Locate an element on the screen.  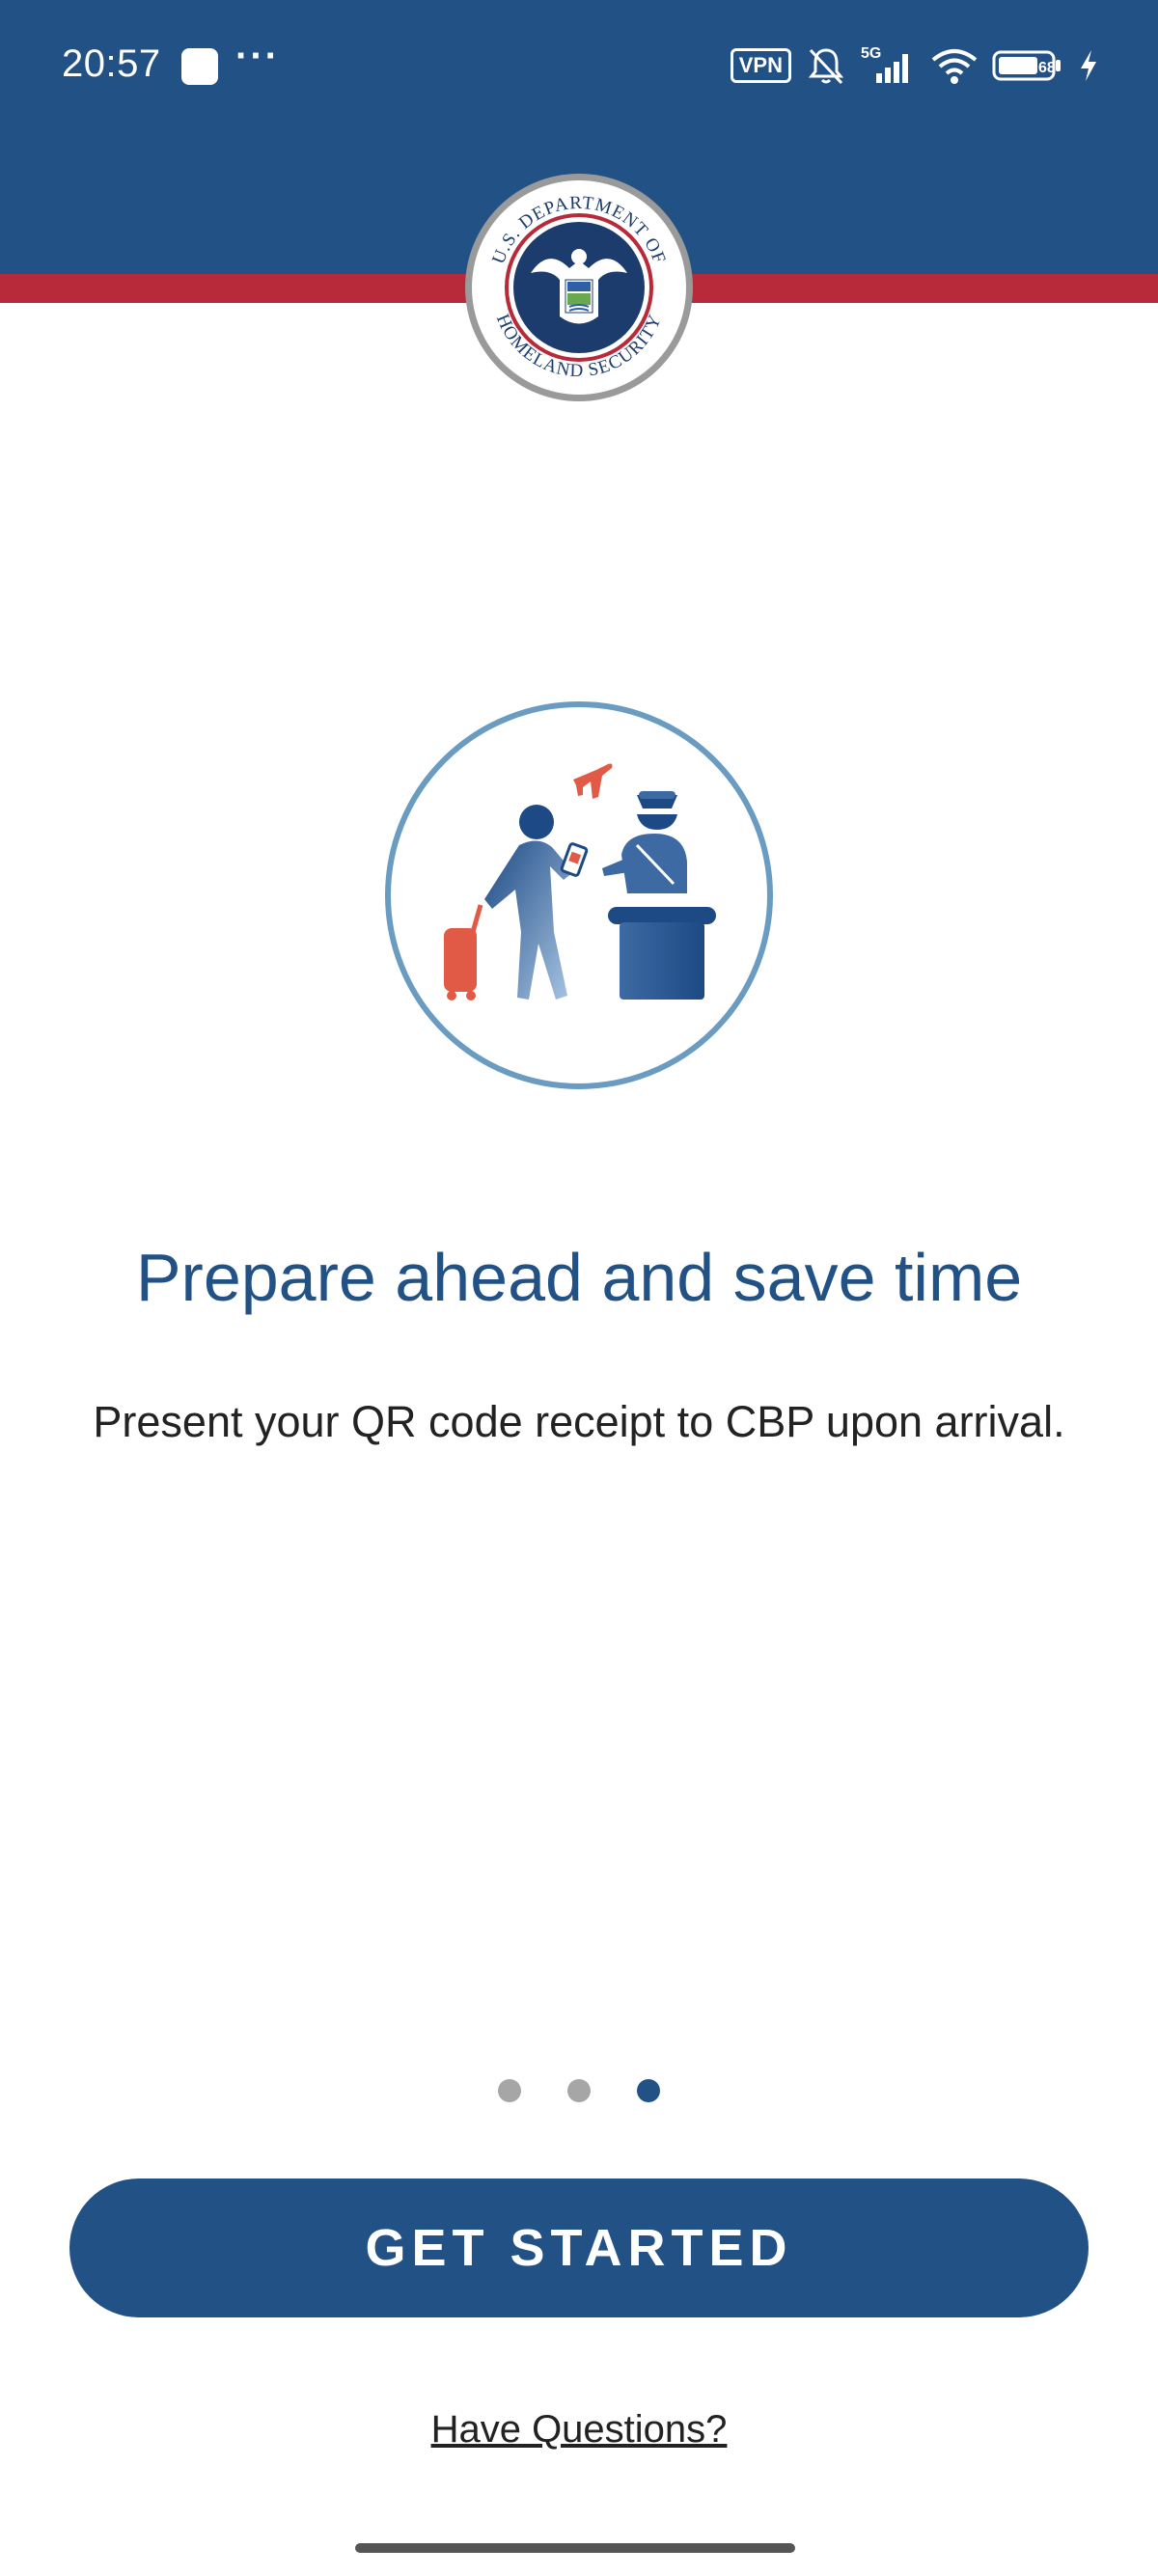
dhs-seal-logo: U.S. DEPARTMENT OF HOMELAND SECURITY is located at coordinates (579, 287).